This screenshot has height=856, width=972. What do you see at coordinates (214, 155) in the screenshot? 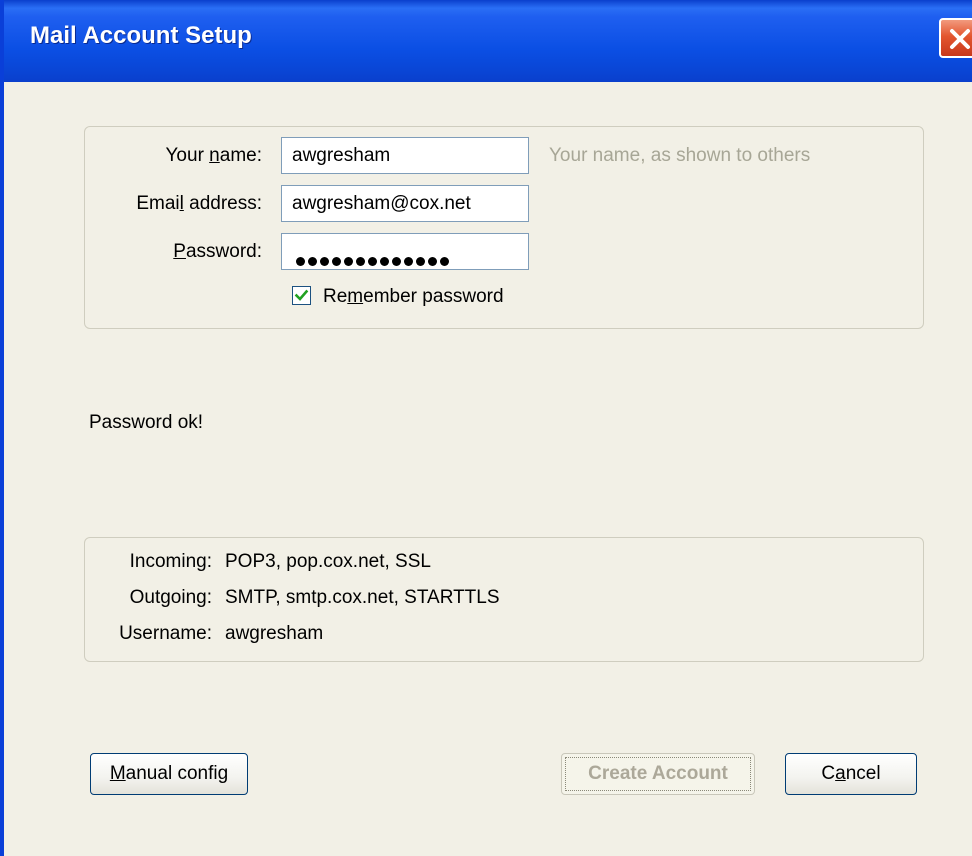
I see `your-name-label: Your name:` at bounding box center [214, 155].